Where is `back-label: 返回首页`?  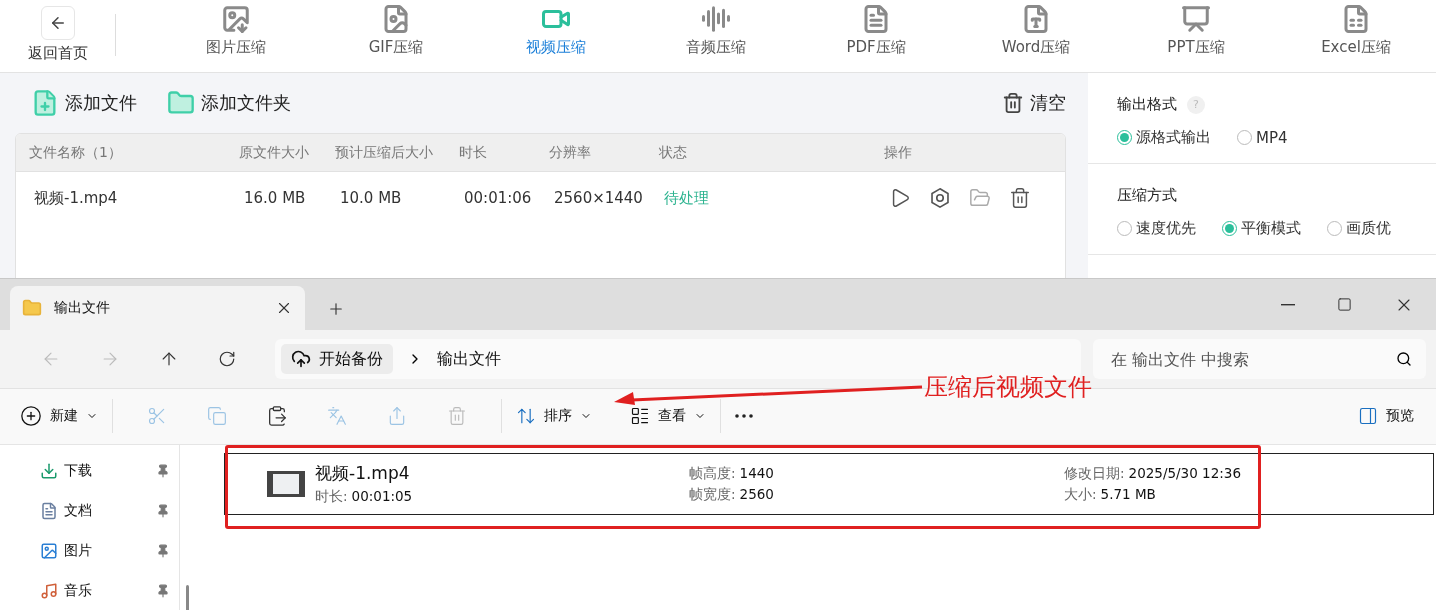 back-label: 返回首页 is located at coordinates (57, 53).